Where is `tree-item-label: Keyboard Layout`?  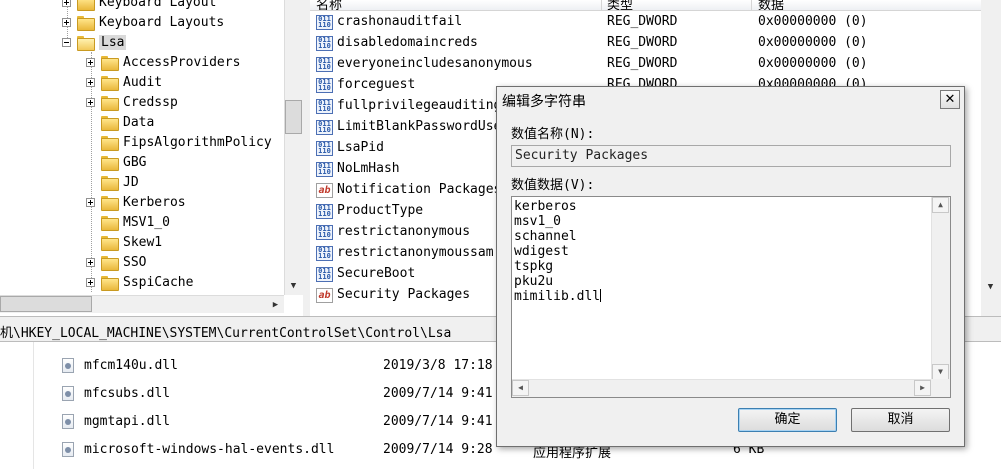 tree-item-label: Keyboard Layout is located at coordinates (158, 5).